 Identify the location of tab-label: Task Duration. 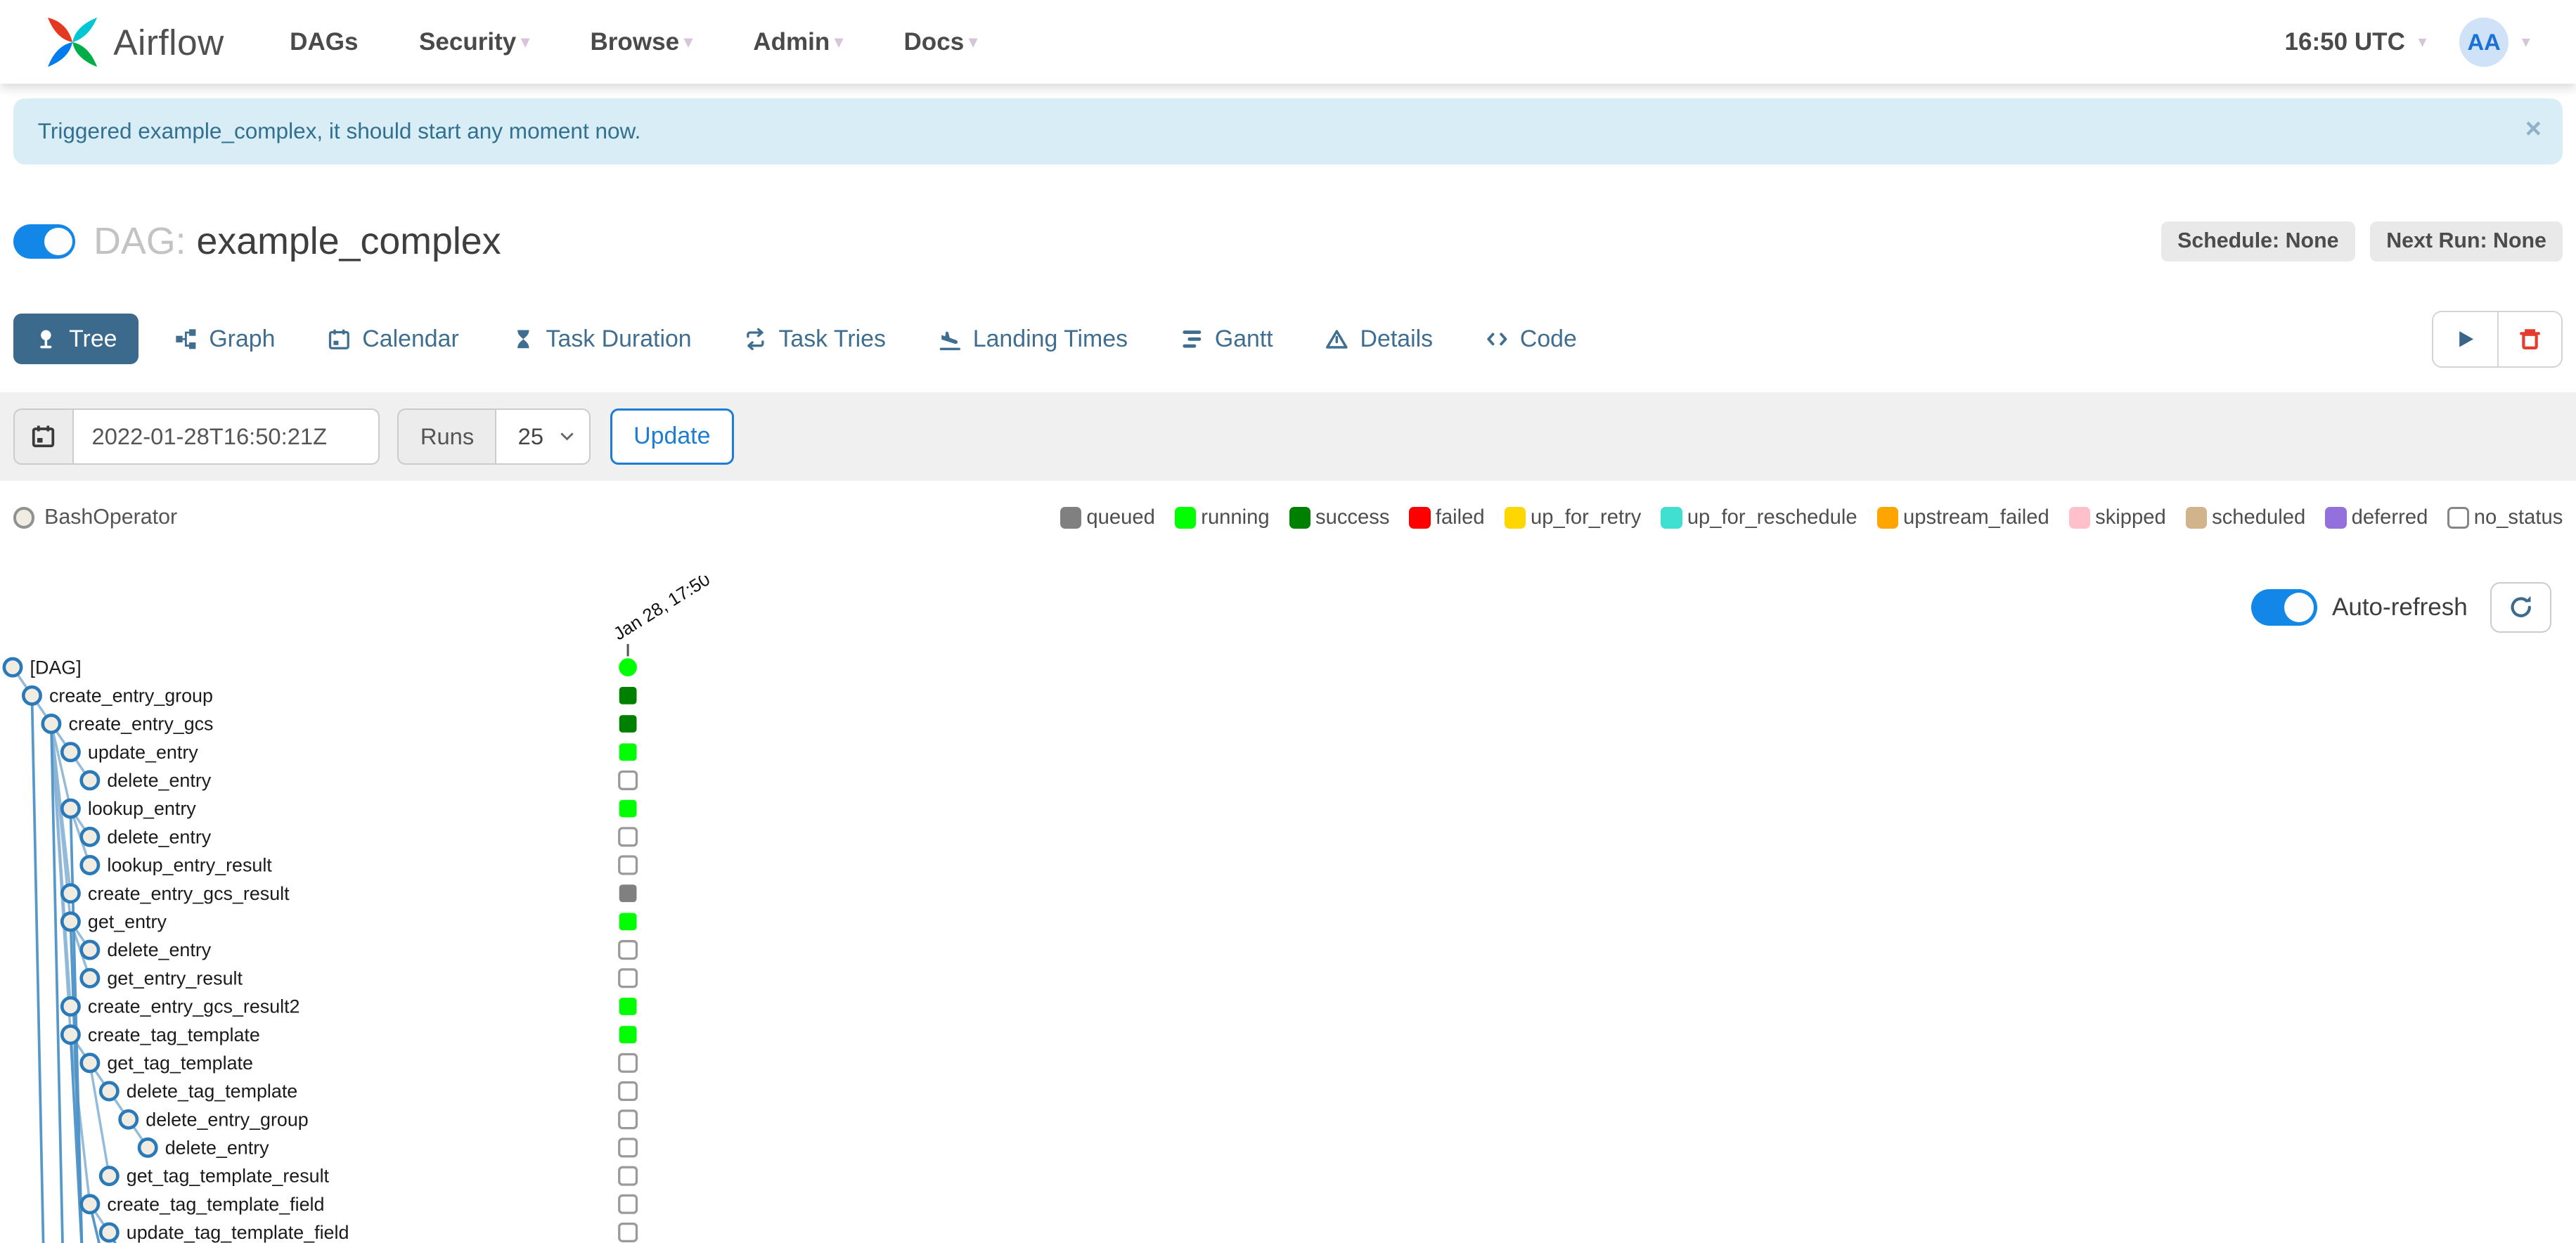
(619, 338).